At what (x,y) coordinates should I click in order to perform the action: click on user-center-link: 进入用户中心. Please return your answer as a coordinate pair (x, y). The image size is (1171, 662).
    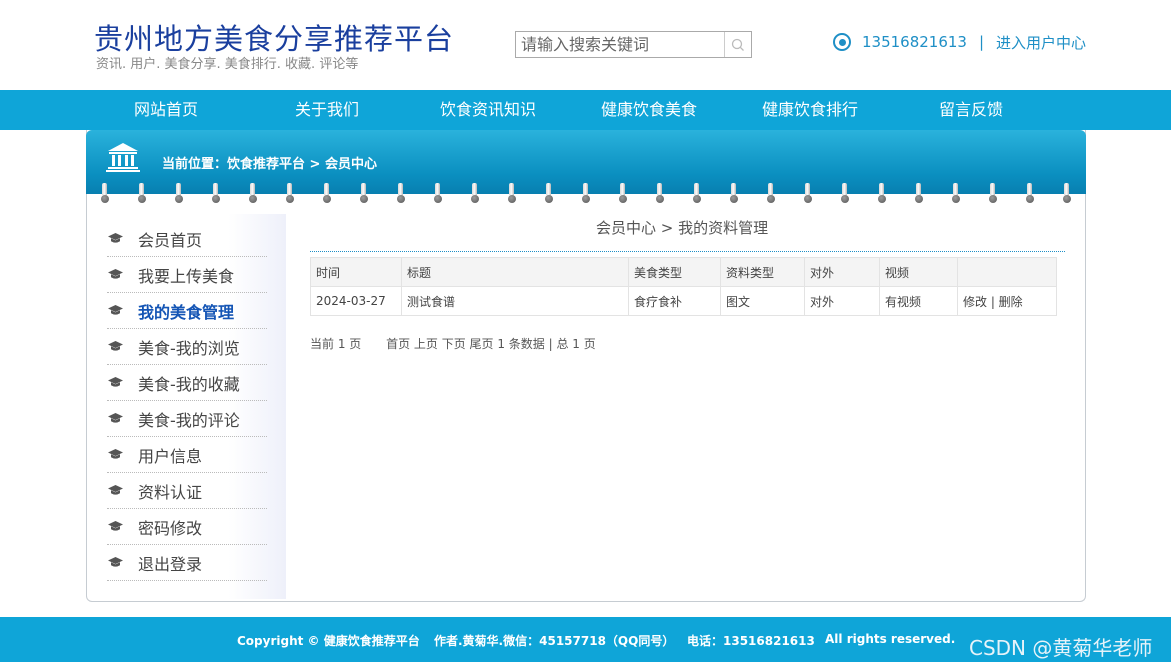
    Looking at the image, I should click on (1041, 42).